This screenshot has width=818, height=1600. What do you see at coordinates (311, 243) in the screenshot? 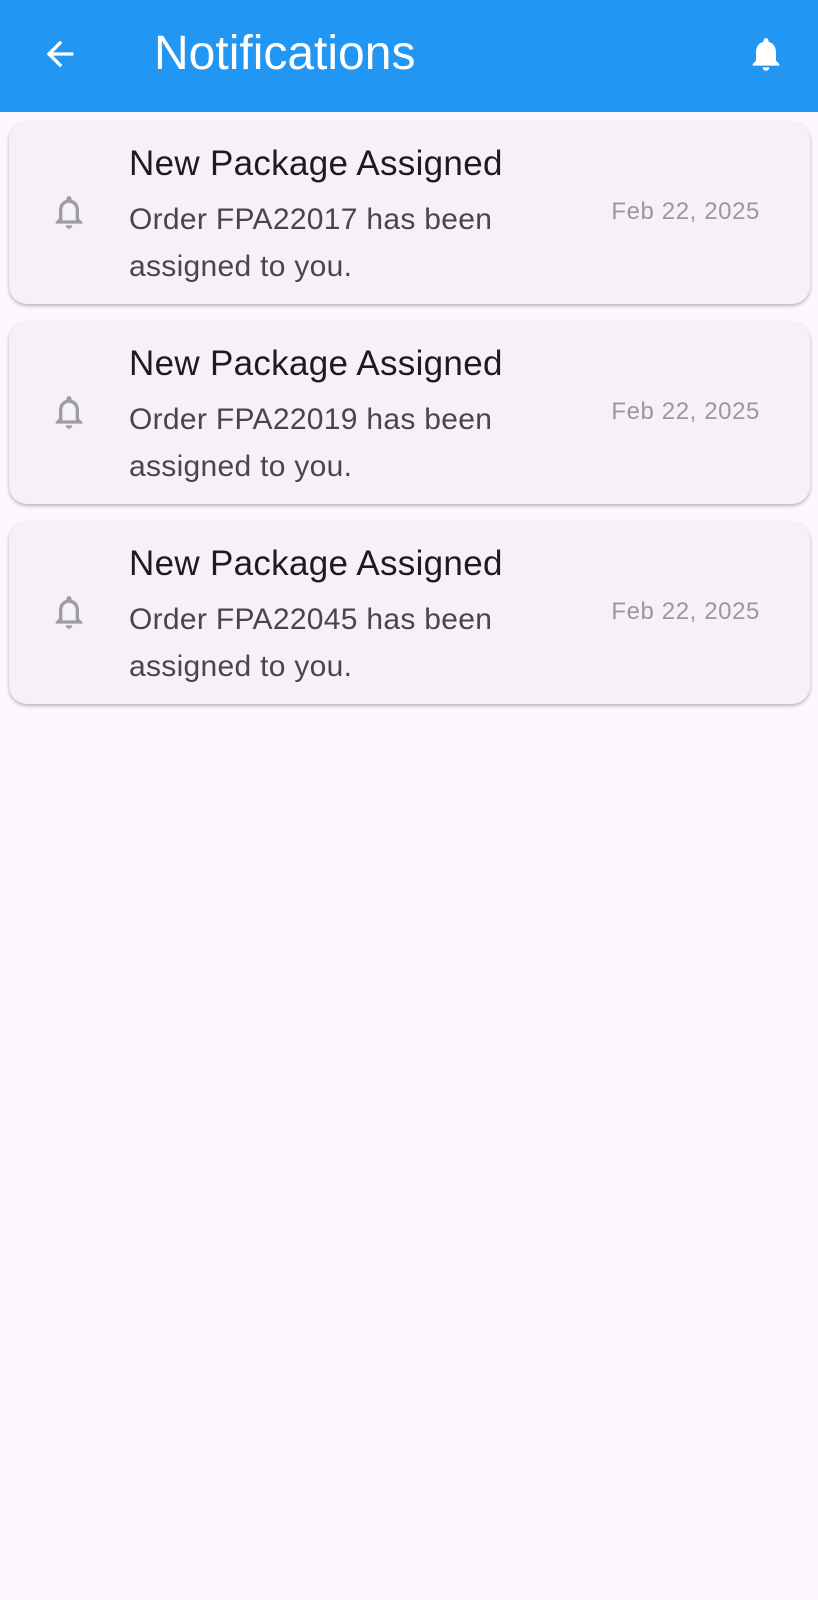
I see `notification-message: Order FPA22017 has been assigned to you.` at bounding box center [311, 243].